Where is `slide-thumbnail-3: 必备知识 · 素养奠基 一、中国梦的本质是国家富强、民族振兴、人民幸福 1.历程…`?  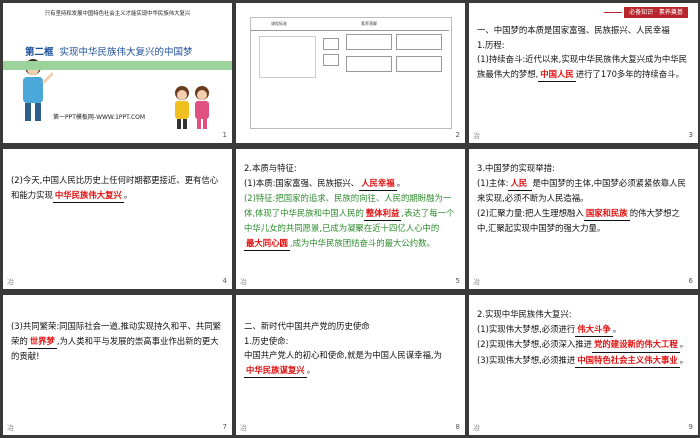 slide-thumbnail-3: 必备知识 · 素养奠基 一、中国梦的本质是国家富强、民族振兴、人民幸福 1.历程… is located at coordinates (583, 73).